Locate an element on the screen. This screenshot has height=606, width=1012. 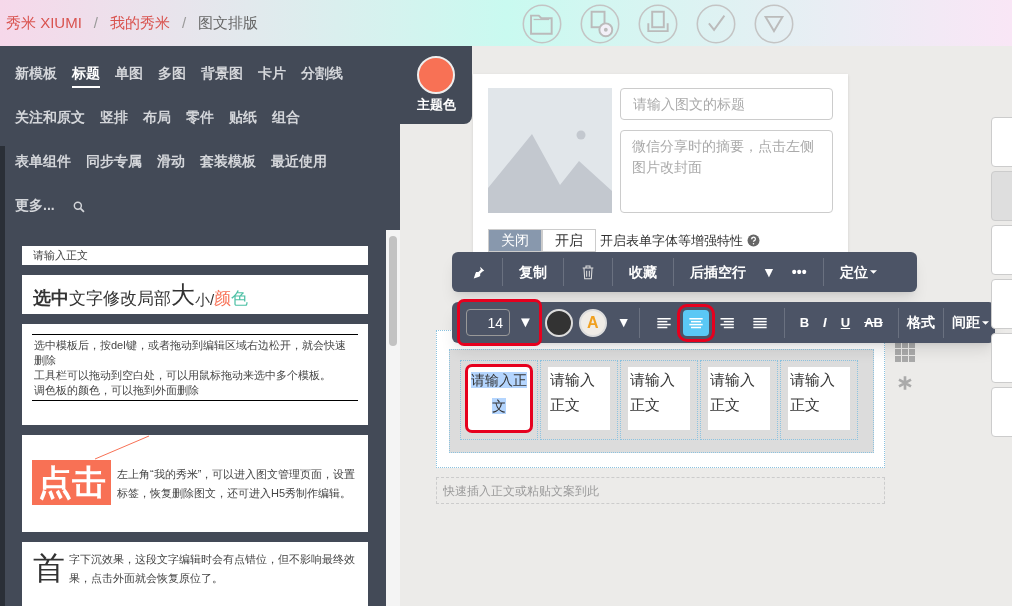
notes-line: 选中模板后，按del键，或者拖动到编辑区域右边松开，就会快速删除 is located at coordinates (190, 353).